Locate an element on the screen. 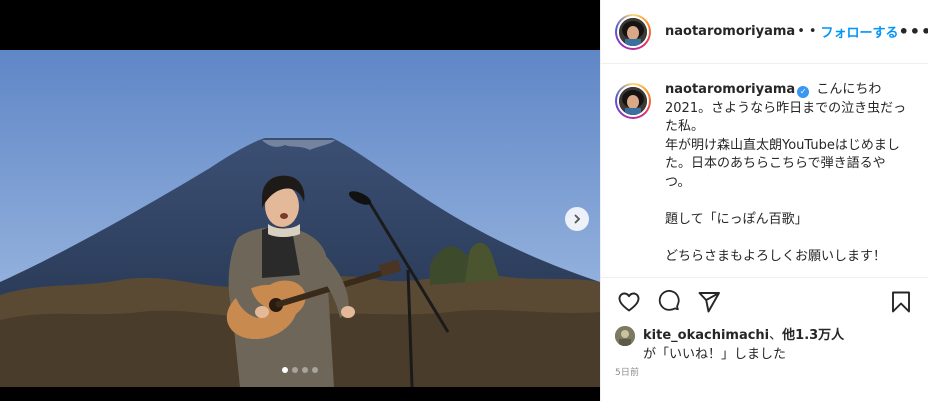 This screenshot has width=928, height=401. chevron-right-icon is located at coordinates (577, 219).